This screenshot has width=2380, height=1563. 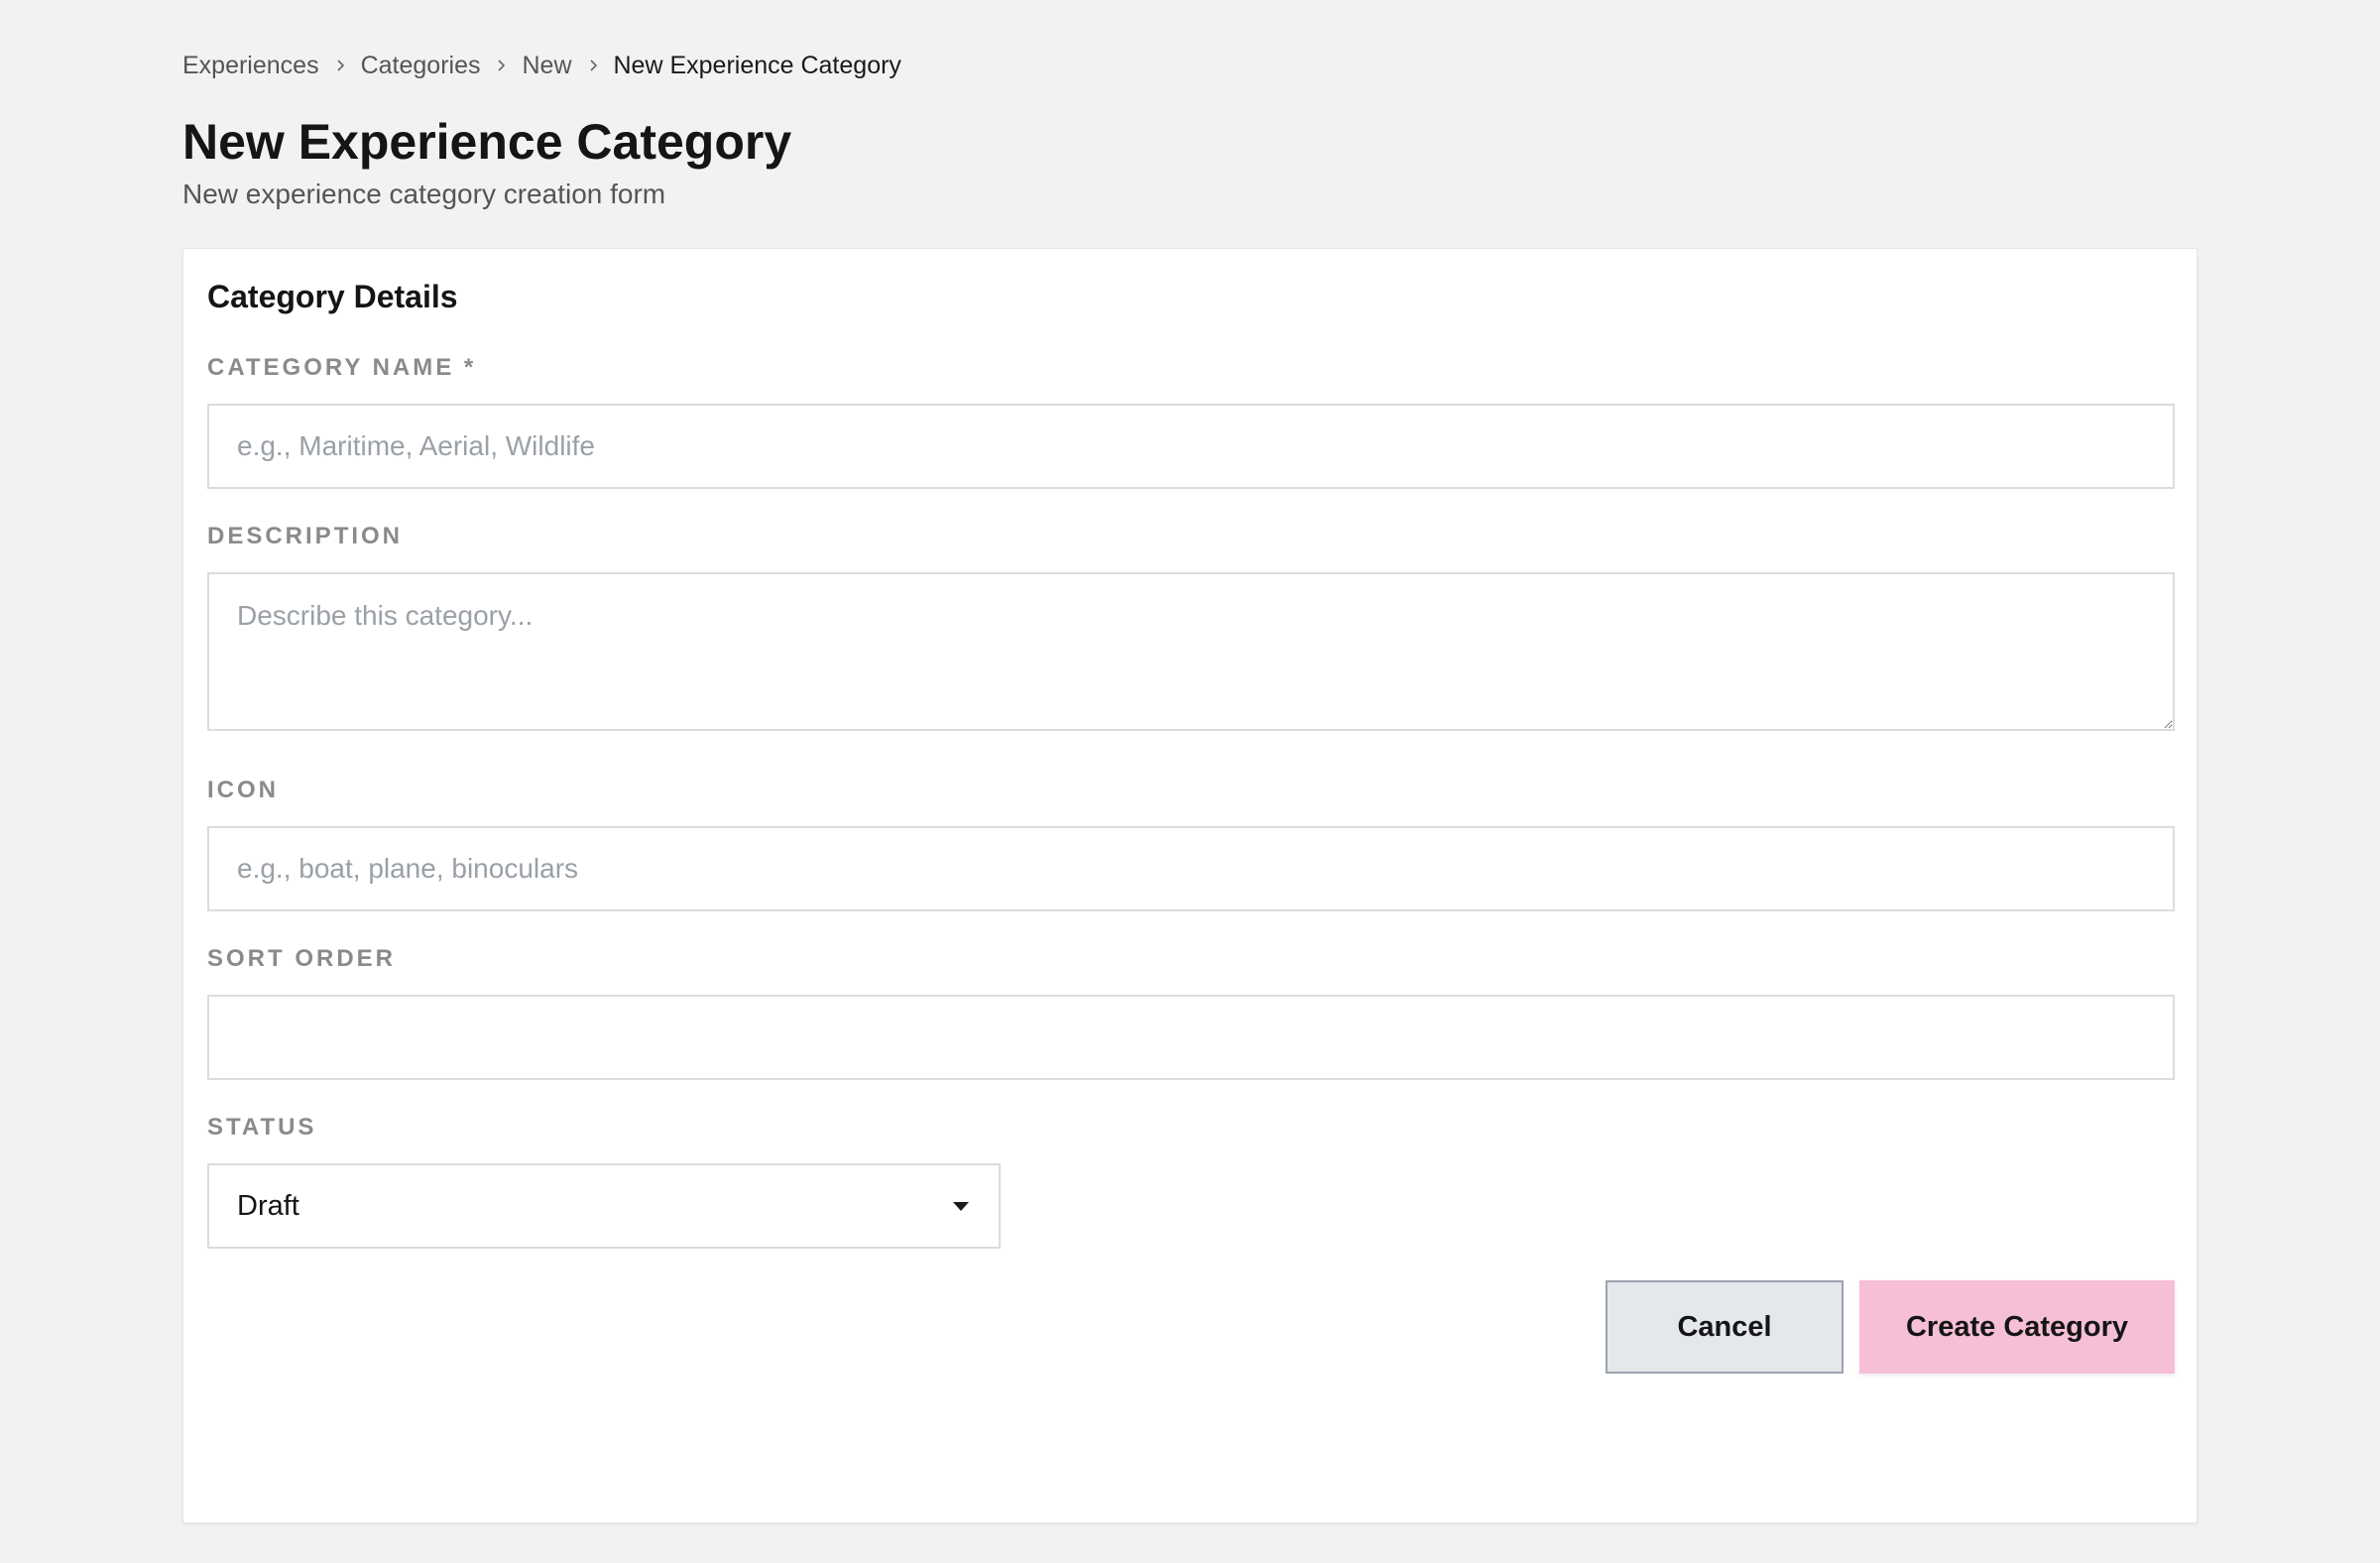 I want to click on breadcrumb-current: New Experience Category, so click(x=757, y=65).